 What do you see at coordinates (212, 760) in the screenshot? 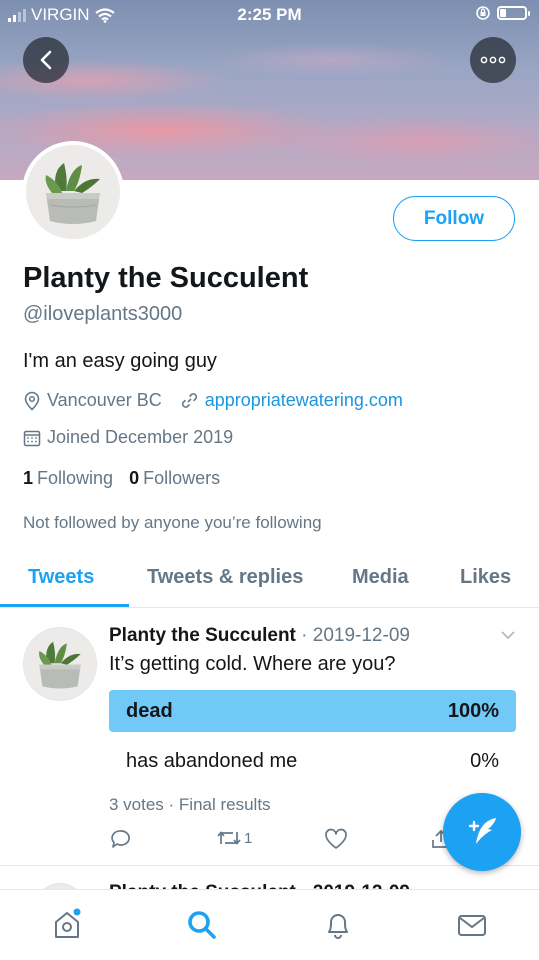
I see `poll-option-label: has abandoned me` at bounding box center [212, 760].